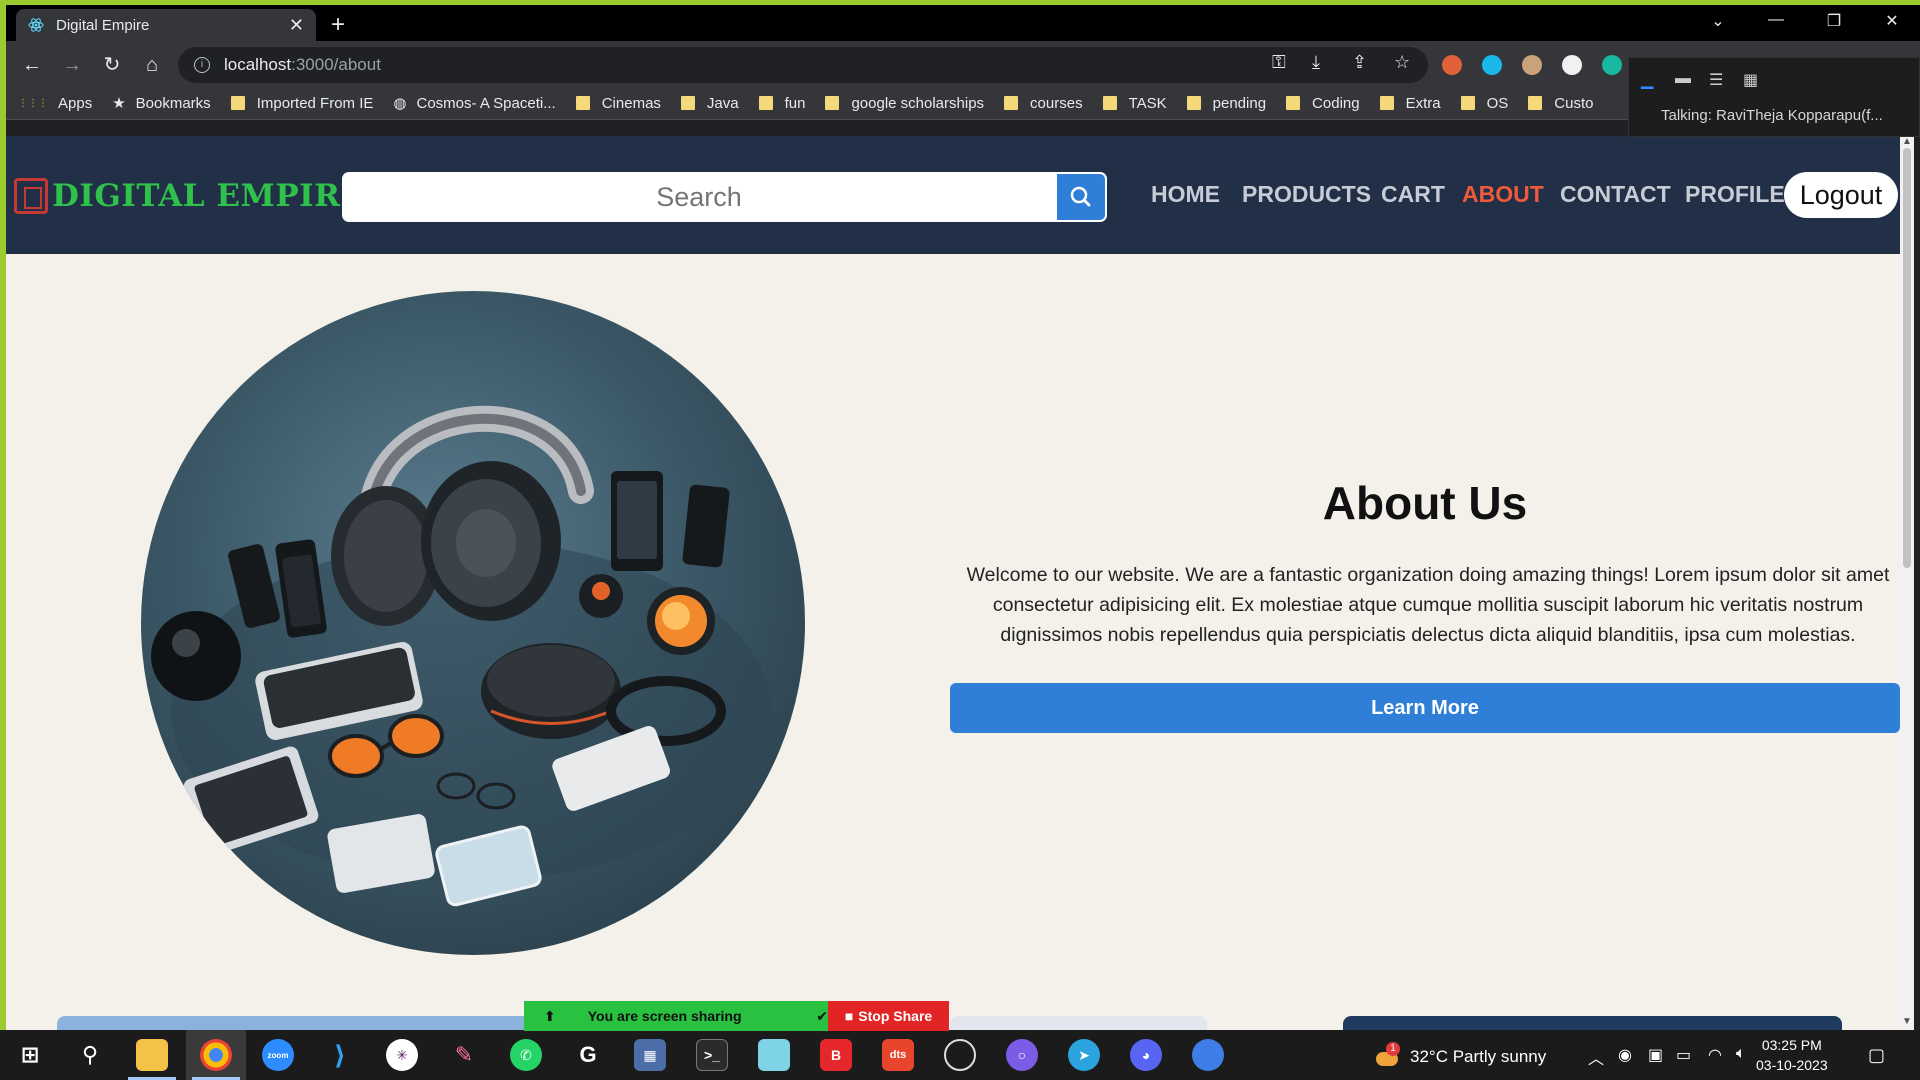 The image size is (1920, 1080). Describe the element at coordinates (1834, 21) in the screenshot. I see `restore-button: ❐` at that location.